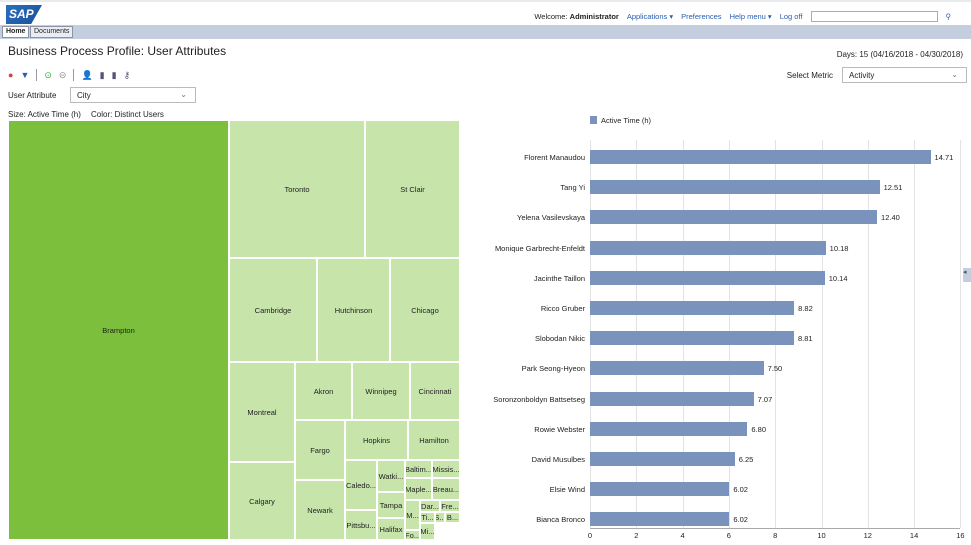  What do you see at coordinates (867, 535) in the screenshot?
I see `x-tick-label: 12` at bounding box center [867, 535].